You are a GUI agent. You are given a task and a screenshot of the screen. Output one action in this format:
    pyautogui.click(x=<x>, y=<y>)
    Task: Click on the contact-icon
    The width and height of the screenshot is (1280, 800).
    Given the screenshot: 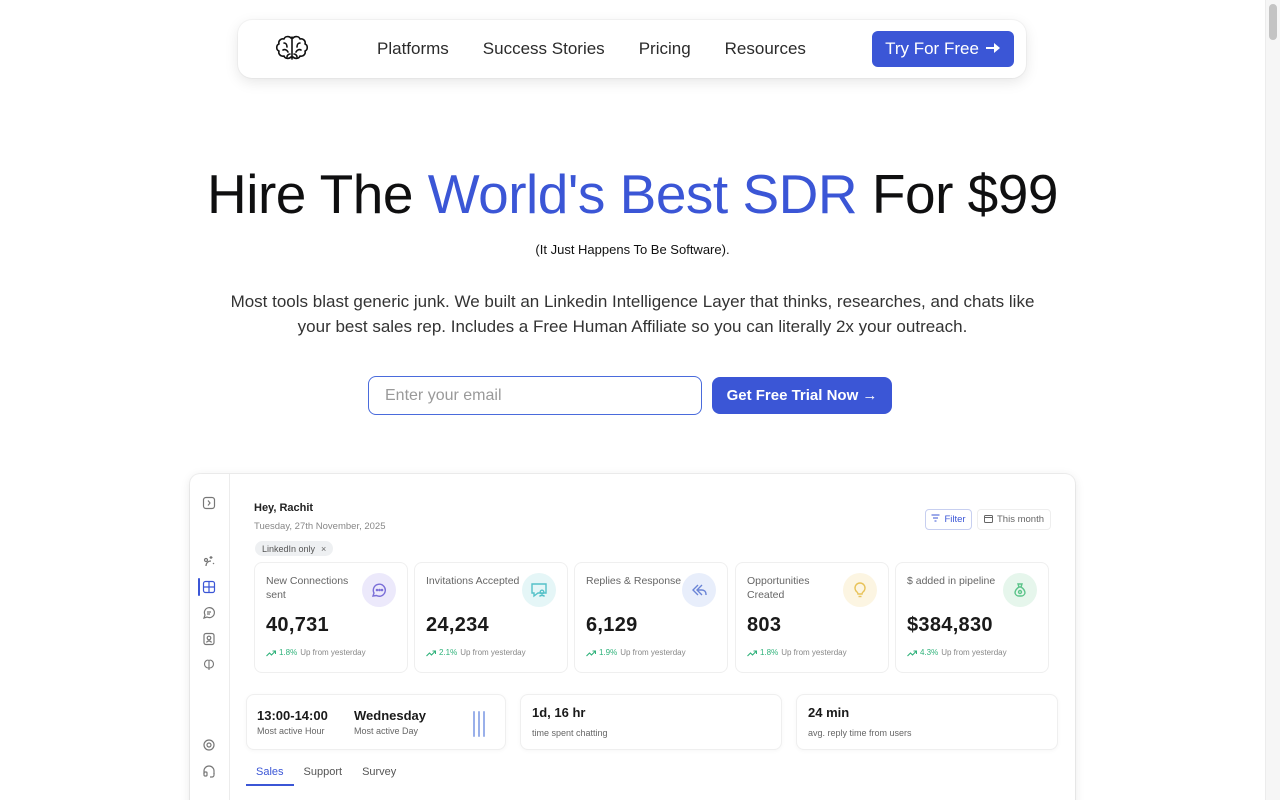 What is the action you would take?
    pyautogui.click(x=209, y=639)
    